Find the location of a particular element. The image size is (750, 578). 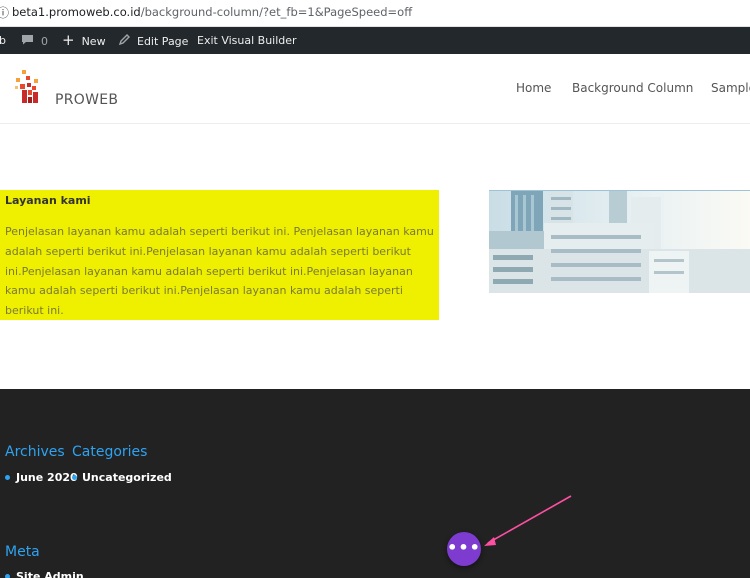

admin-exit-builder-link: Exit Visual Builder is located at coordinates (247, 40).